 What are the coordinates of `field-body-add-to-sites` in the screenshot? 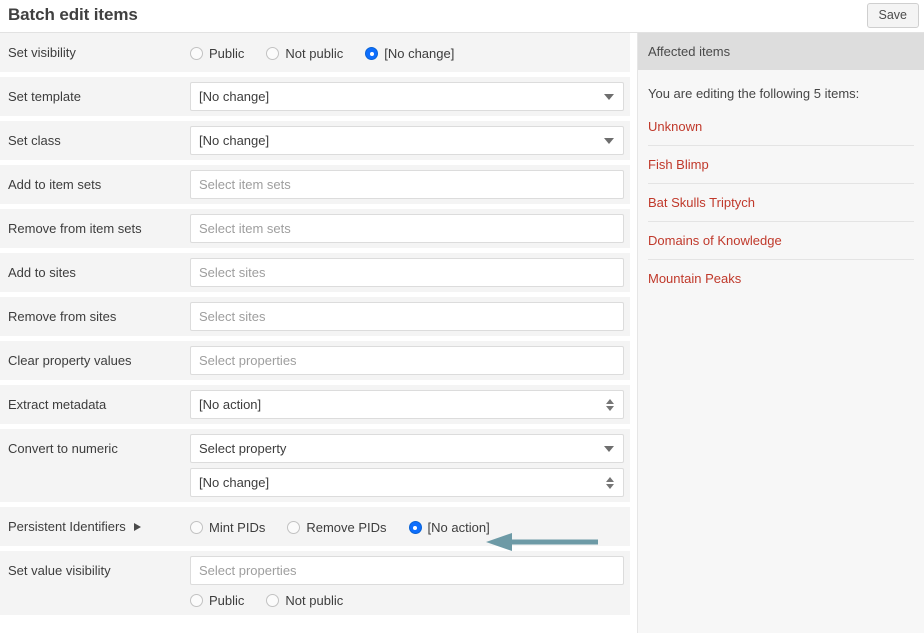 It's located at (410, 272).